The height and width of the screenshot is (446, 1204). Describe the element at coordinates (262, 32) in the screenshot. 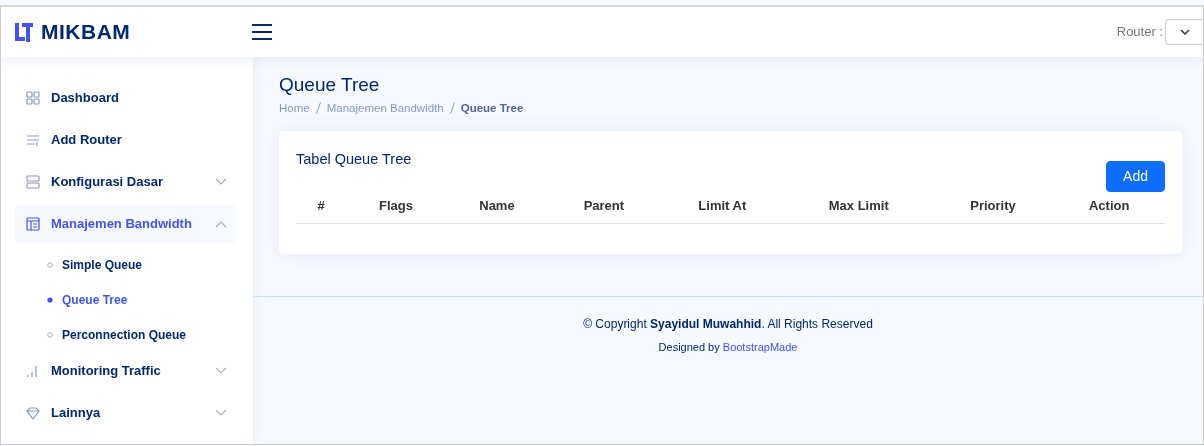

I see `menu-icon` at that location.